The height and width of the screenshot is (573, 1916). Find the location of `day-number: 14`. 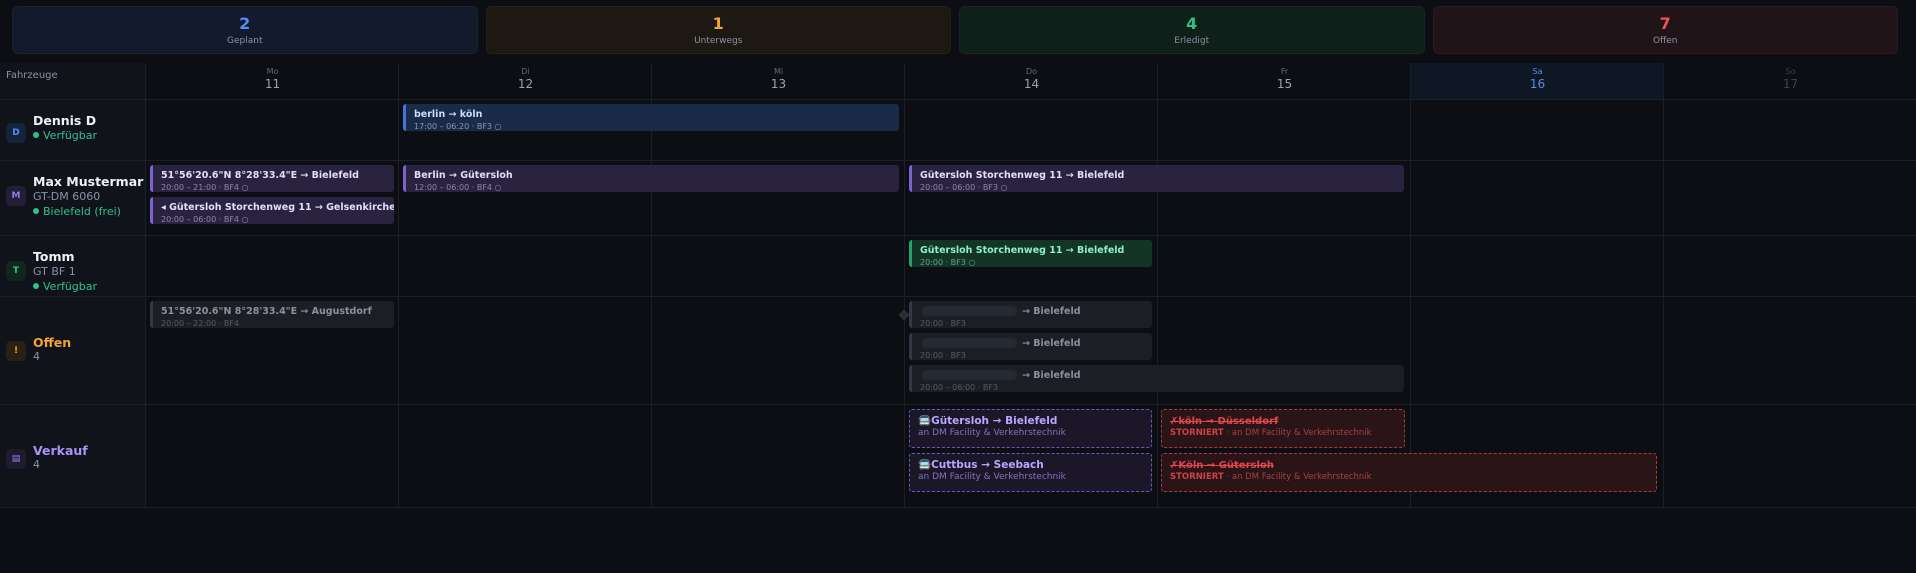

day-number: 14 is located at coordinates (1031, 84).